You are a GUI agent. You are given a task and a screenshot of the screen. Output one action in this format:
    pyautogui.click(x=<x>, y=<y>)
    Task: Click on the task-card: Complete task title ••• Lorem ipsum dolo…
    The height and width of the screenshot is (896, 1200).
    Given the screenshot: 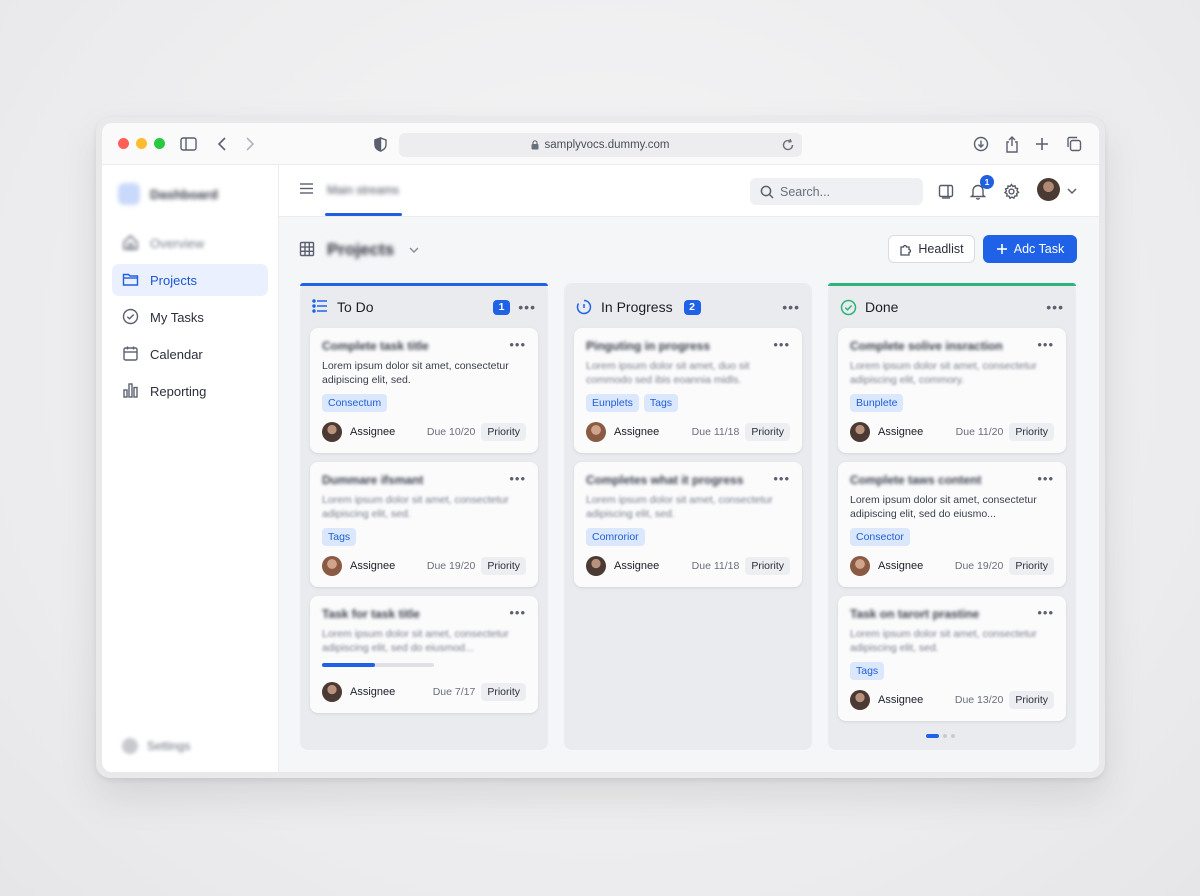 What is the action you would take?
    pyautogui.click(x=424, y=390)
    